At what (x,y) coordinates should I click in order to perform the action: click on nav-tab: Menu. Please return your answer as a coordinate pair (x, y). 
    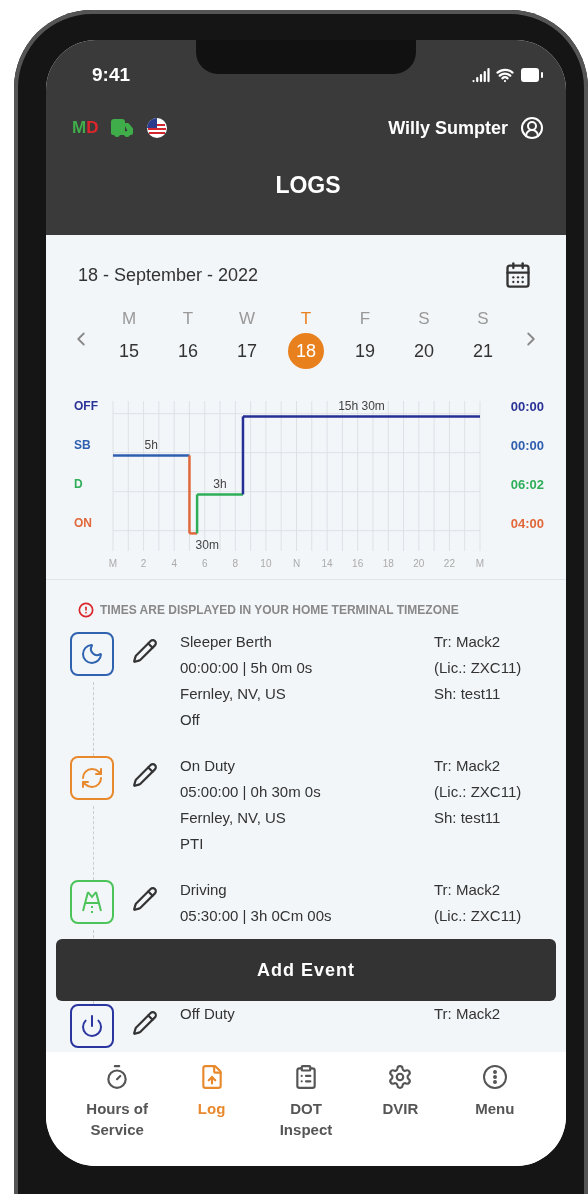
    Looking at the image, I should click on (494, 1115).